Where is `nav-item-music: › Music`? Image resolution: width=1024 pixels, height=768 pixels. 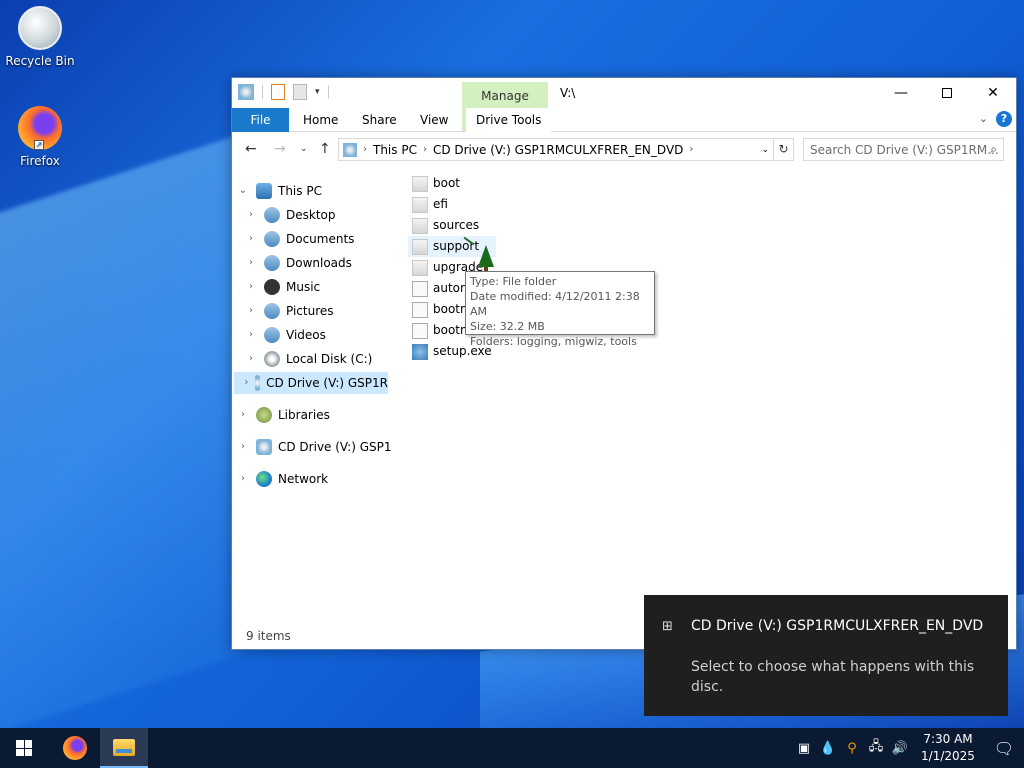
nav-item-music: › Music is located at coordinates (282, 287).